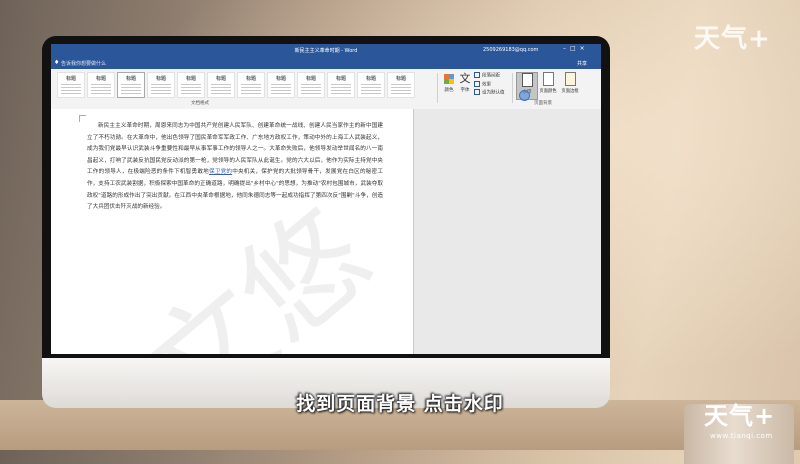 The height and width of the screenshot is (464, 800). I want to click on watermark-icon, so click(527, 80).